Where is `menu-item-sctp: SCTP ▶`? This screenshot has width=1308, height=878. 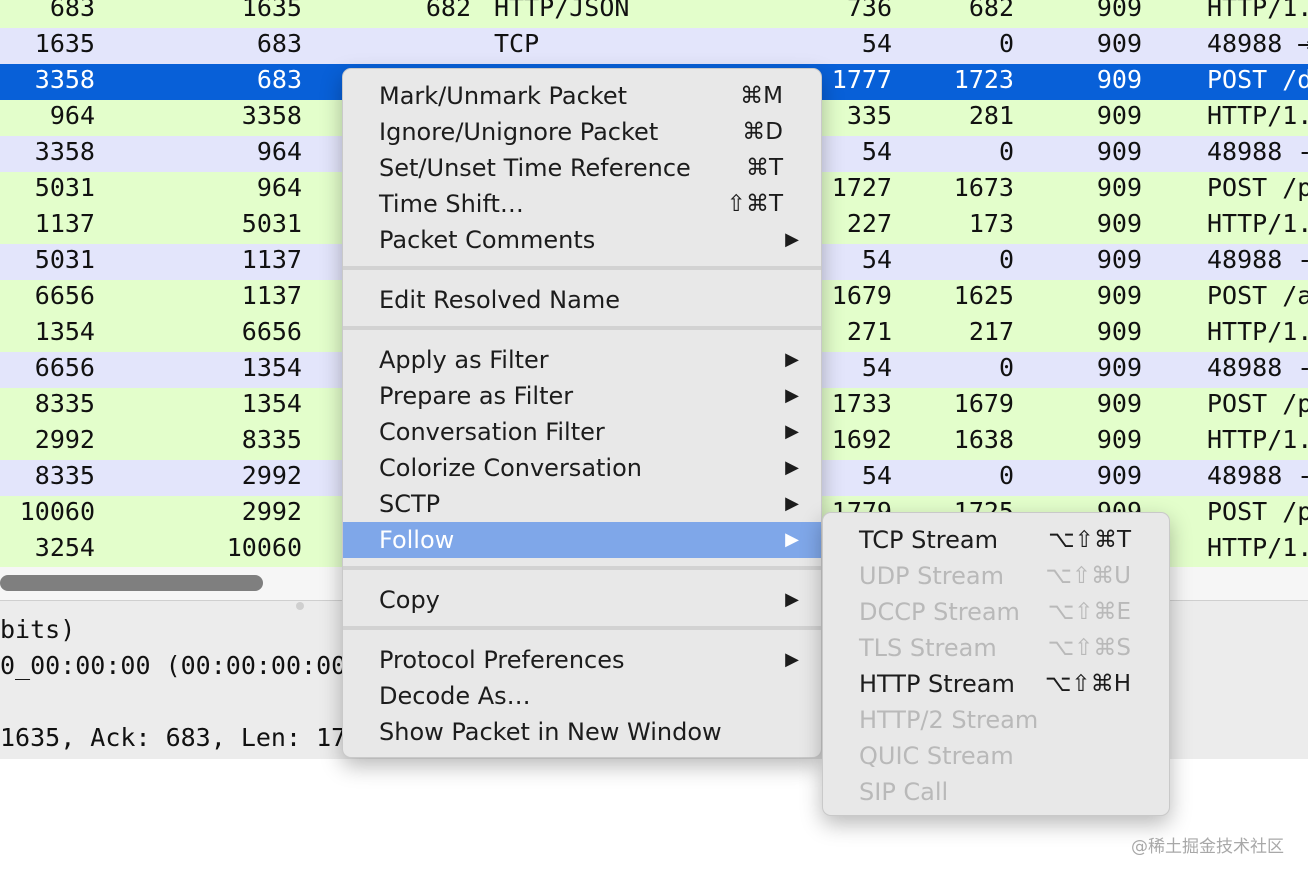
menu-item-sctp: SCTP ▶ is located at coordinates (582, 504).